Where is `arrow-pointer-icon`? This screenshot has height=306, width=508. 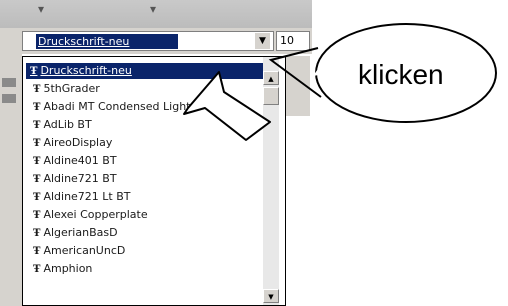
arrow-pointer-icon is located at coordinates (227, 106).